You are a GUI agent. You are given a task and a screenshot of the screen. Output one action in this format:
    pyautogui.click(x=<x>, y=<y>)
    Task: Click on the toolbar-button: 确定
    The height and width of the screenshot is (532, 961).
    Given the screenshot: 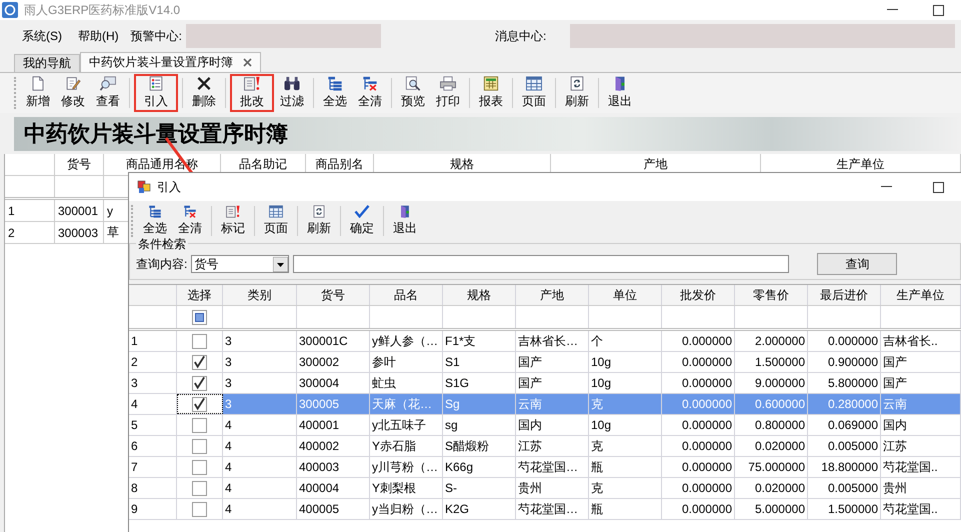 What is the action you would take?
    pyautogui.click(x=362, y=221)
    